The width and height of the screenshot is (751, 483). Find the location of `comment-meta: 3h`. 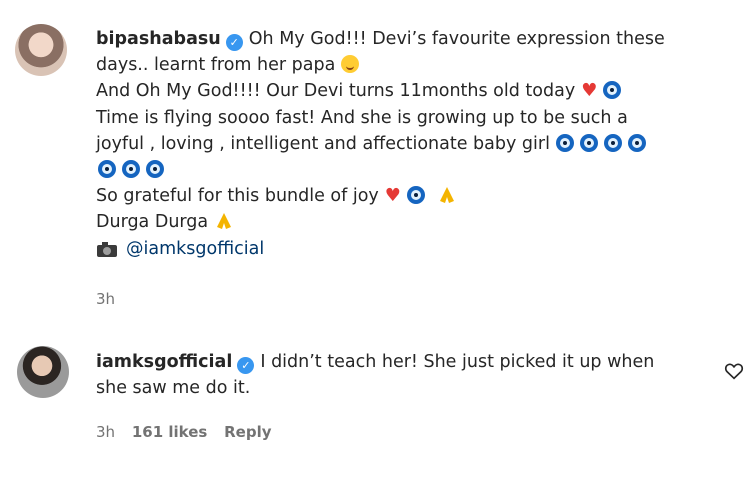

comment-meta: 3h is located at coordinates (111, 299).